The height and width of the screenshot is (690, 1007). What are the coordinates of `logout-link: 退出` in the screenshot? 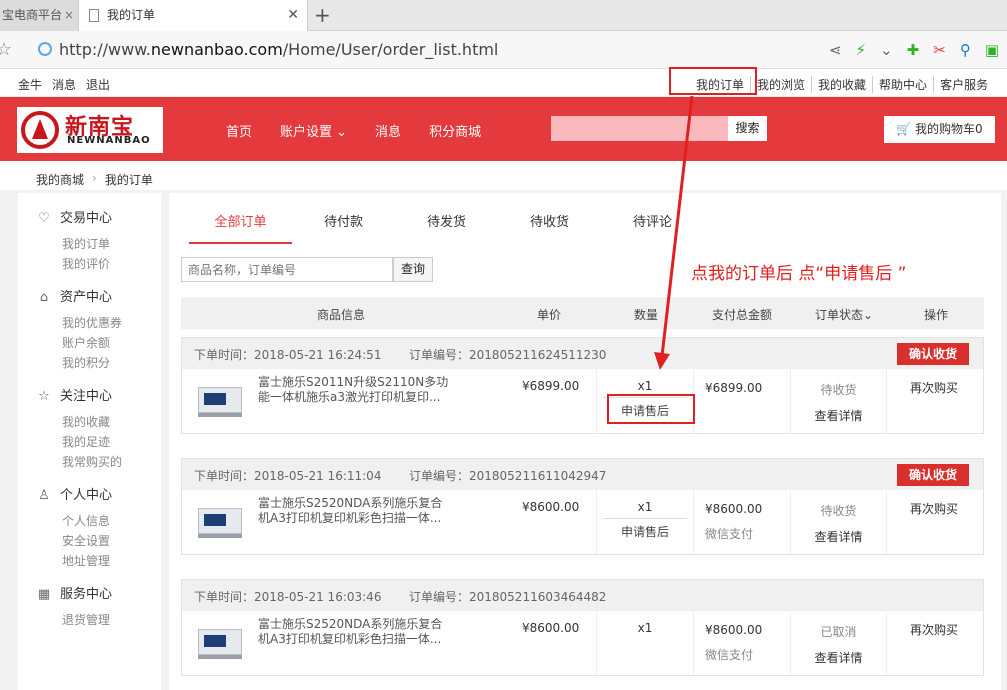 It's located at (98, 84).